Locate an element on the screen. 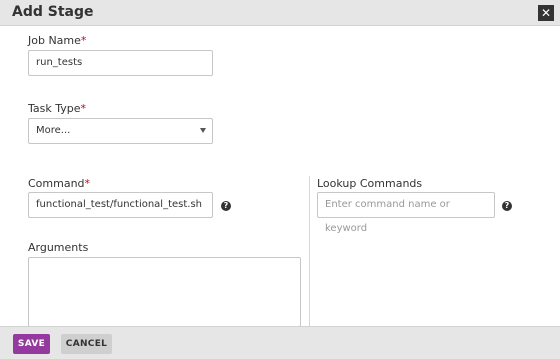  task-type-label: Task Type* is located at coordinates (57, 108).